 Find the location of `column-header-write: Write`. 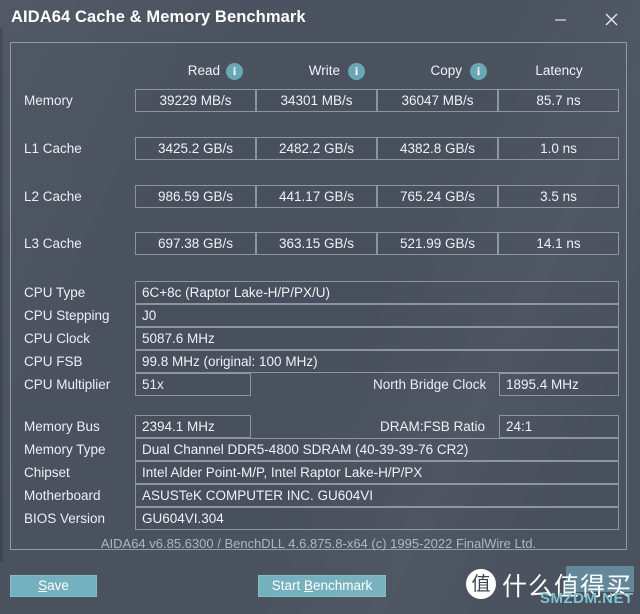

column-header-write: Write is located at coordinates (324, 70).